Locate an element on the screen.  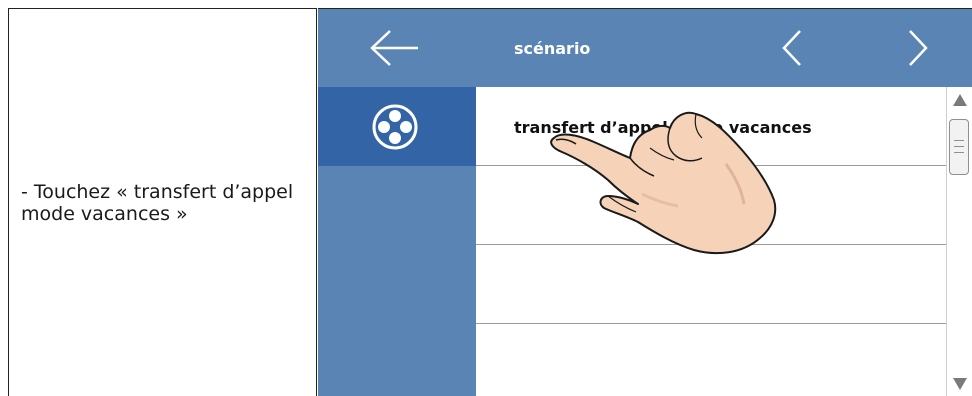
next-button is located at coordinates (918, 48).